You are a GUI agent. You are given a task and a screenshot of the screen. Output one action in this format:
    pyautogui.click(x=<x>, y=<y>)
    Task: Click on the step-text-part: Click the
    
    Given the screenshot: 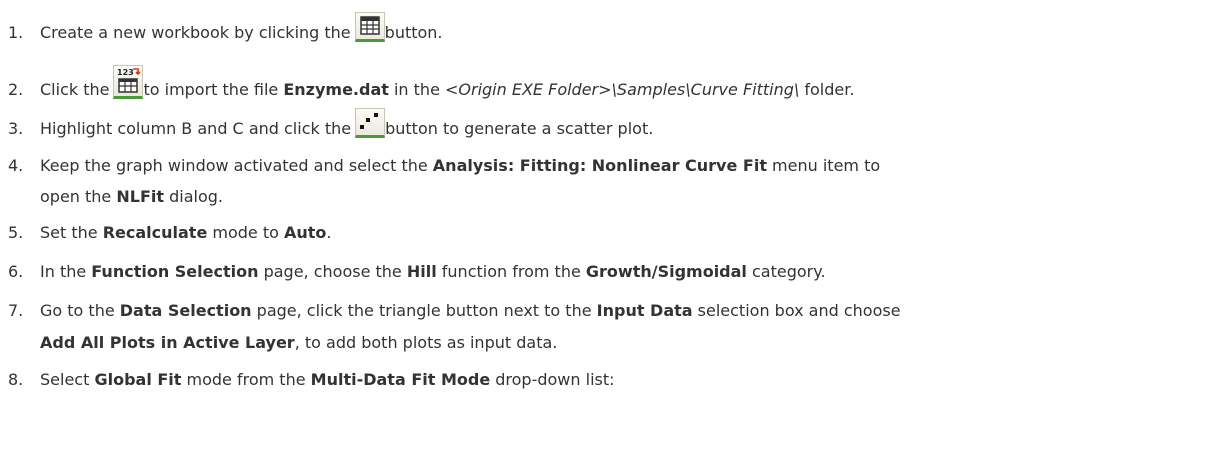 What is the action you would take?
    pyautogui.click(x=75, y=89)
    